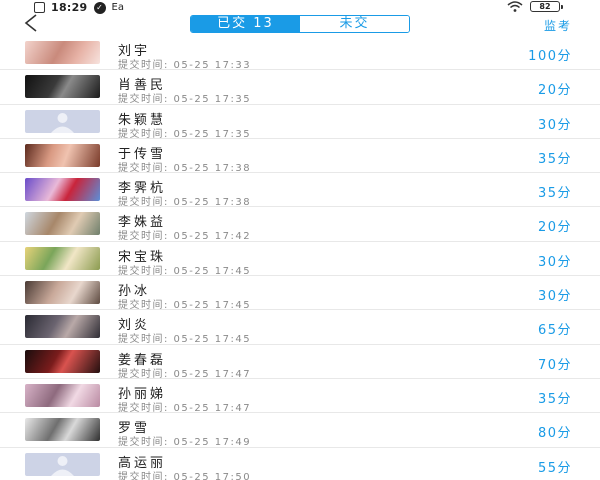 The image size is (600, 480). What do you see at coordinates (300, 53) in the screenshot?
I see `list-item: 刘宇 提交时间: 05-25 17:33 100分` at bounding box center [300, 53].